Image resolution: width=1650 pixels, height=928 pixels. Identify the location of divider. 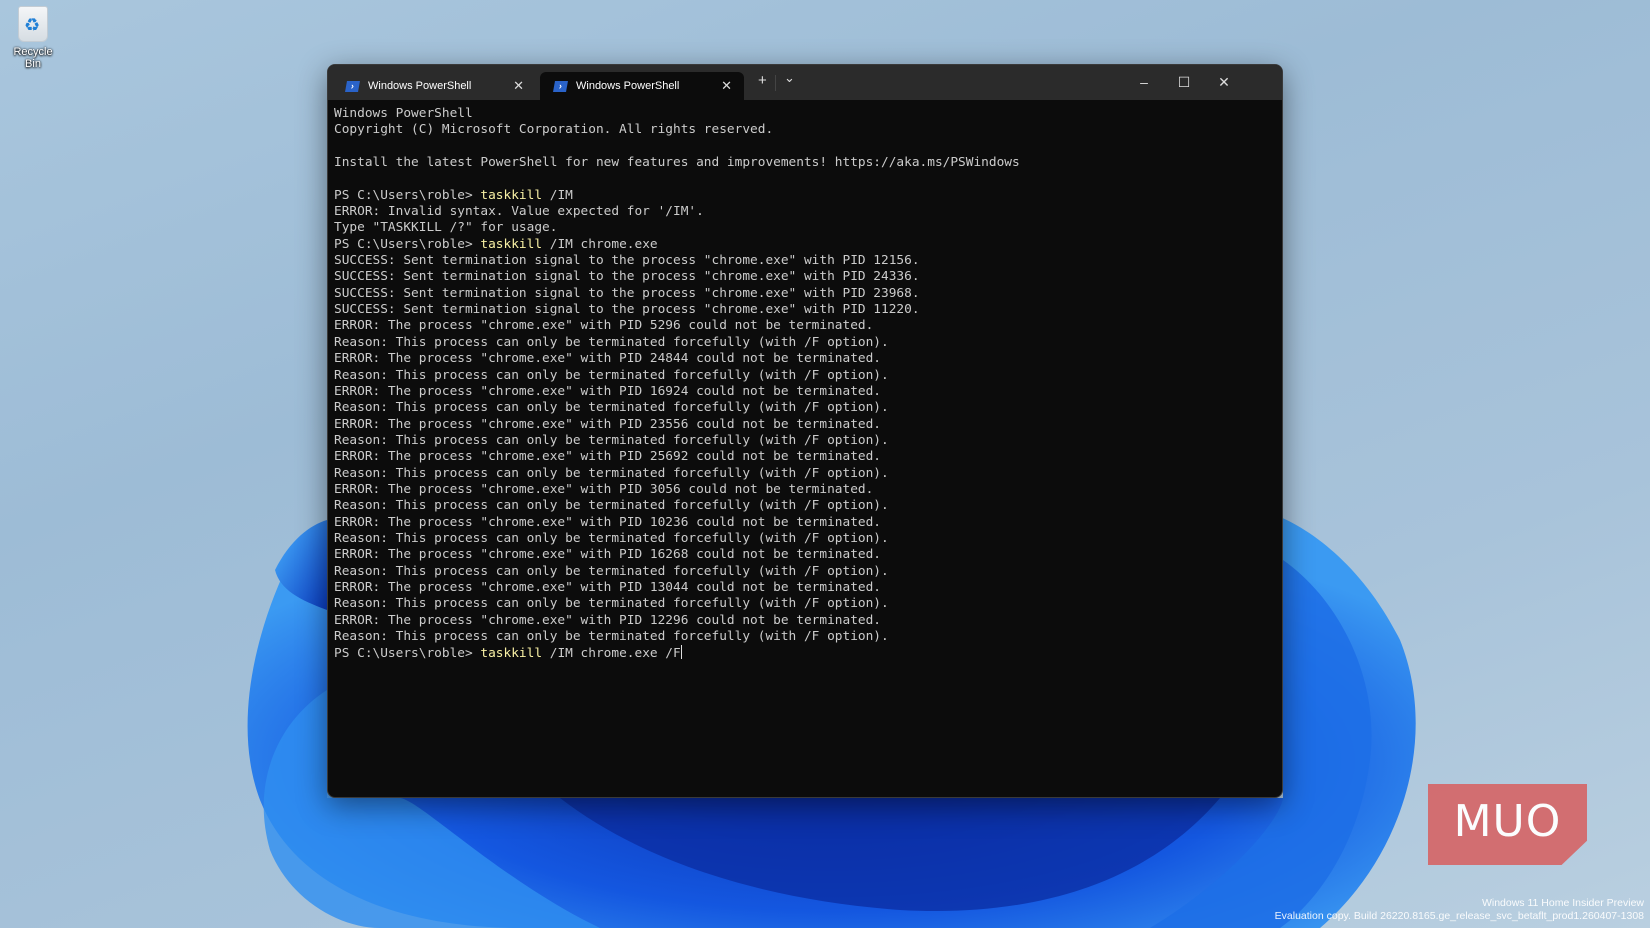
(775, 83).